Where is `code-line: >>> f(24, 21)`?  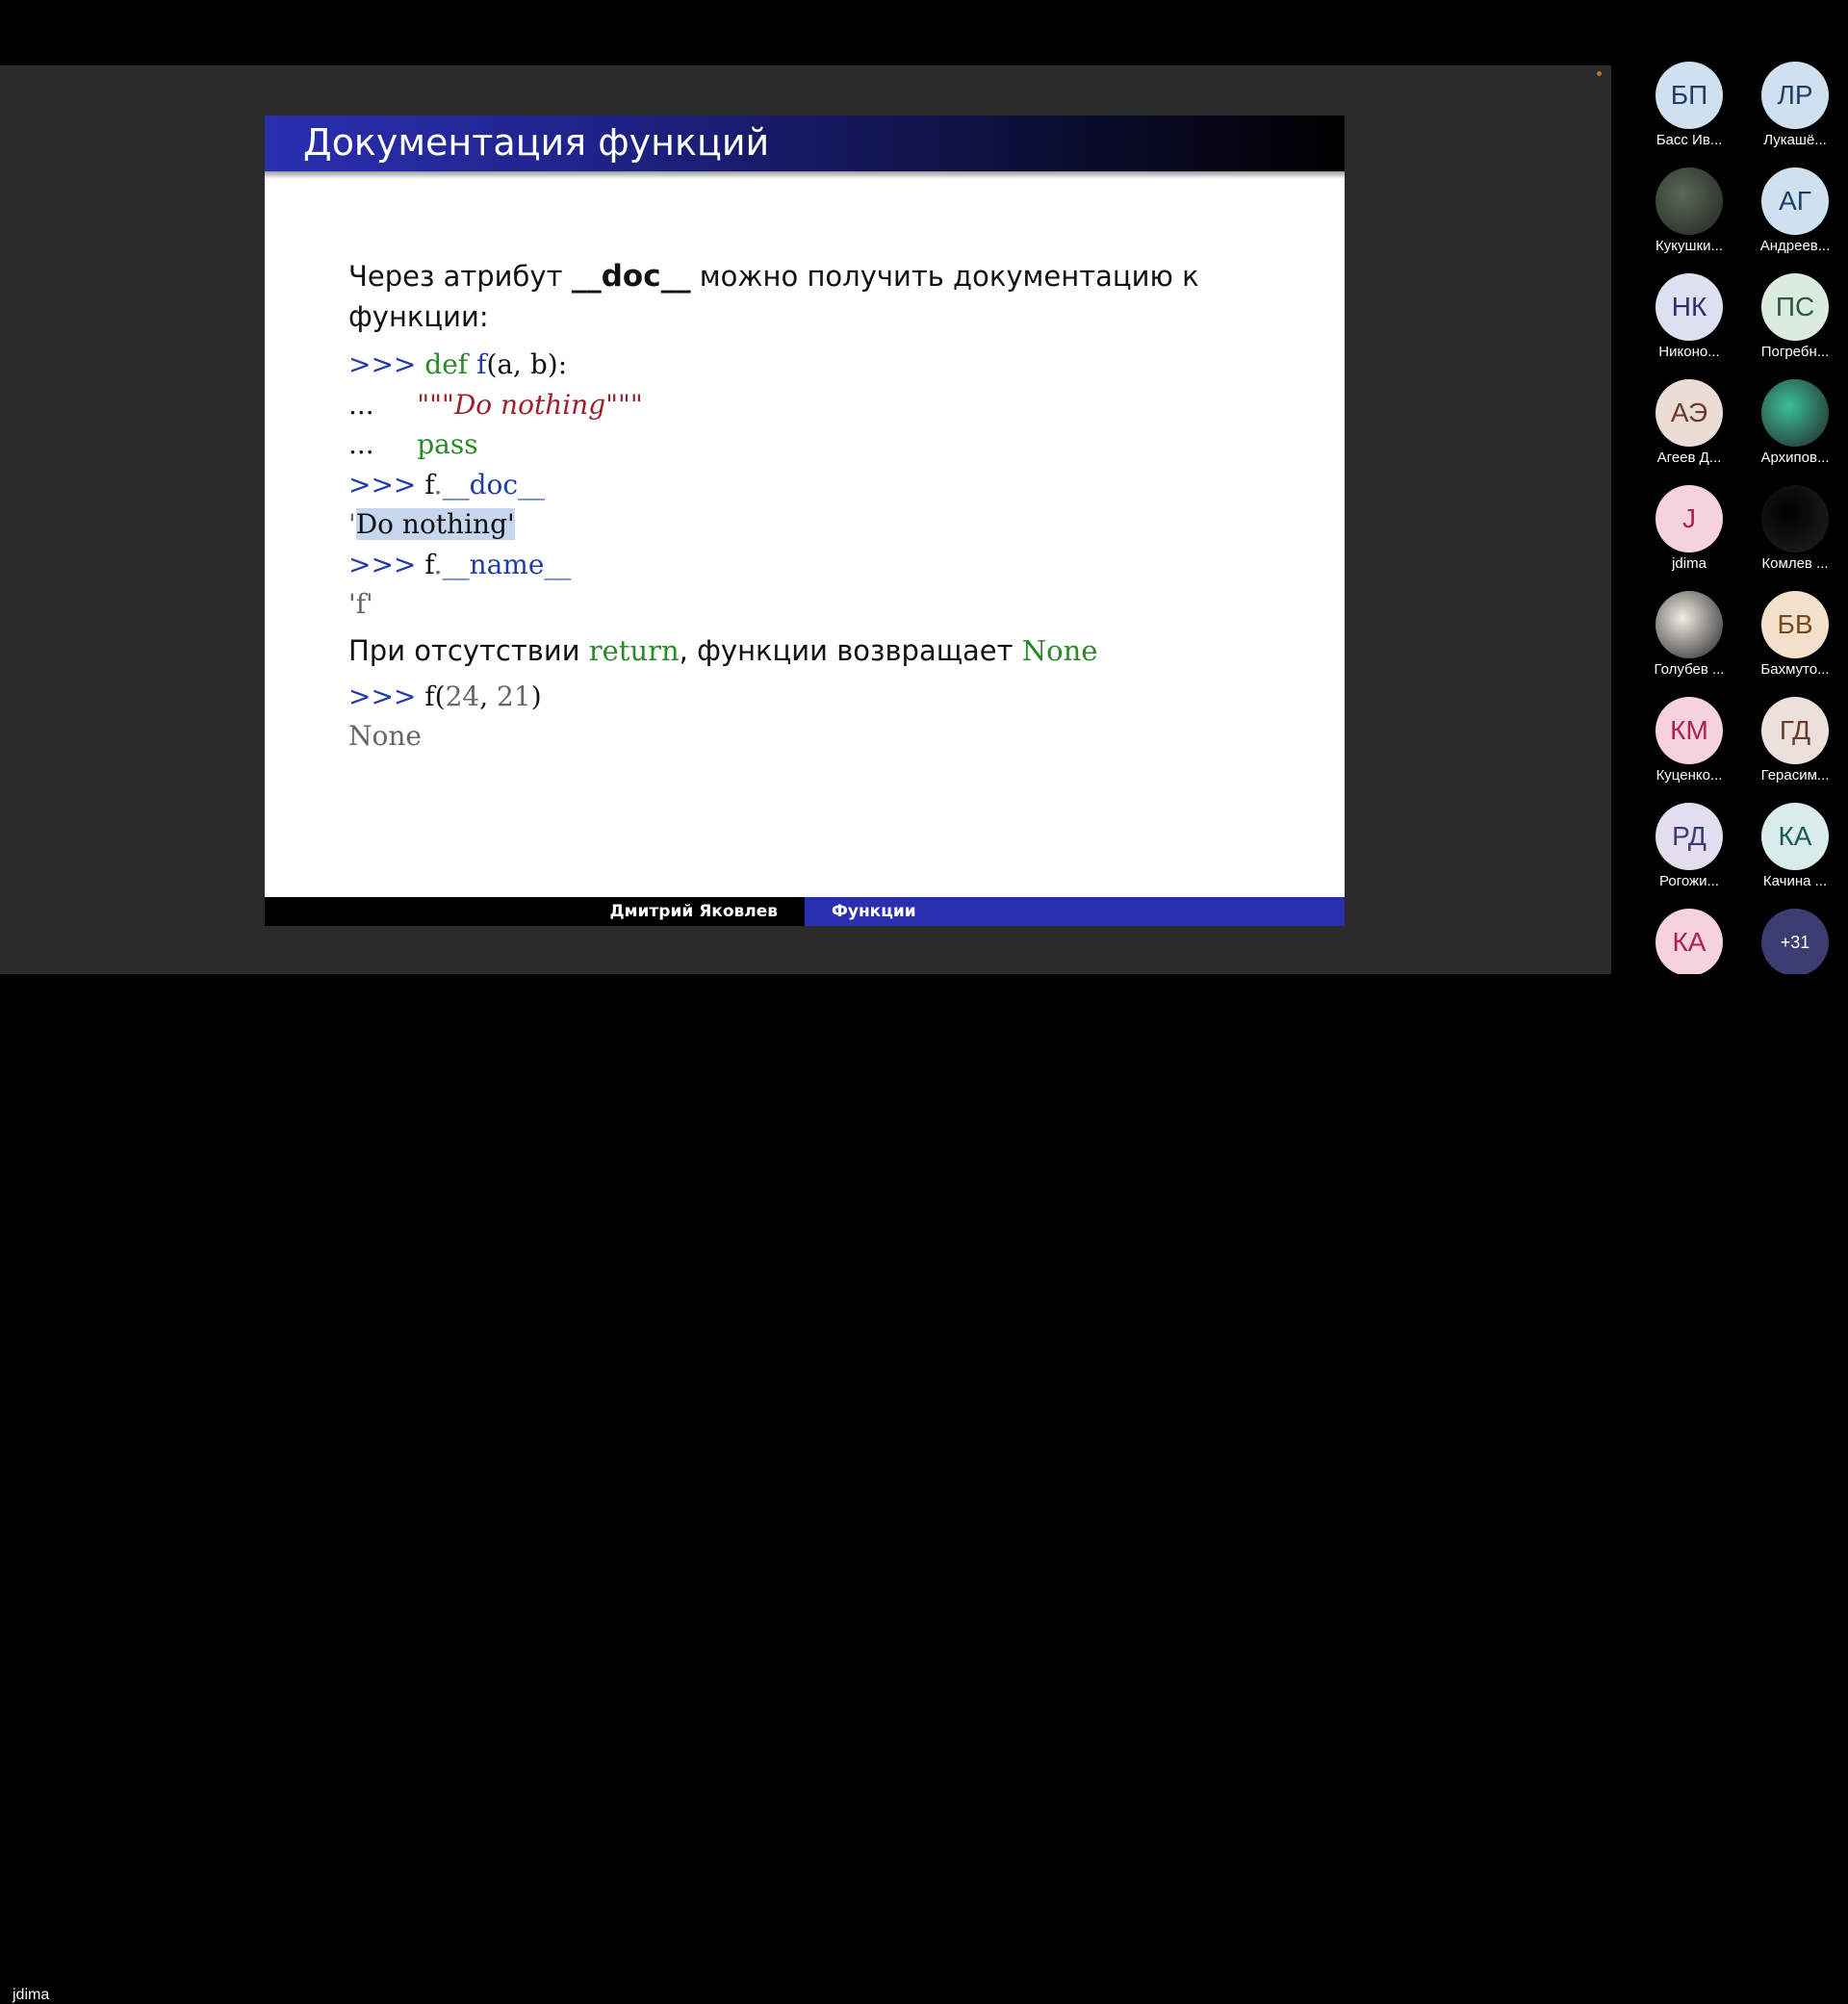
code-line: >>> f(24, 21) is located at coordinates (810, 697).